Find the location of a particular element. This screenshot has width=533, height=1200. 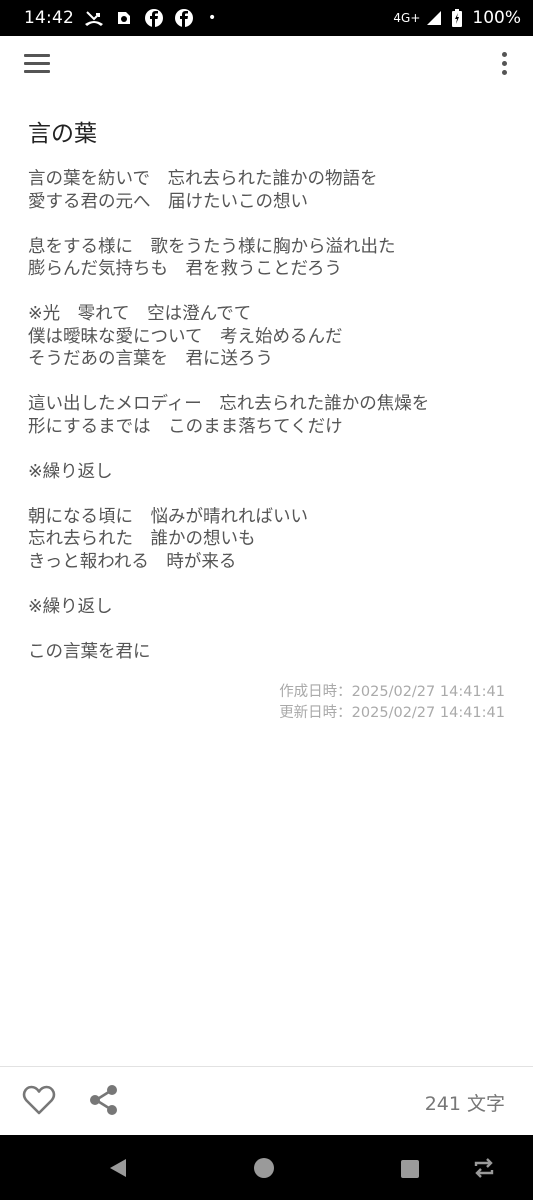

menu-button is located at coordinates (38, 63).